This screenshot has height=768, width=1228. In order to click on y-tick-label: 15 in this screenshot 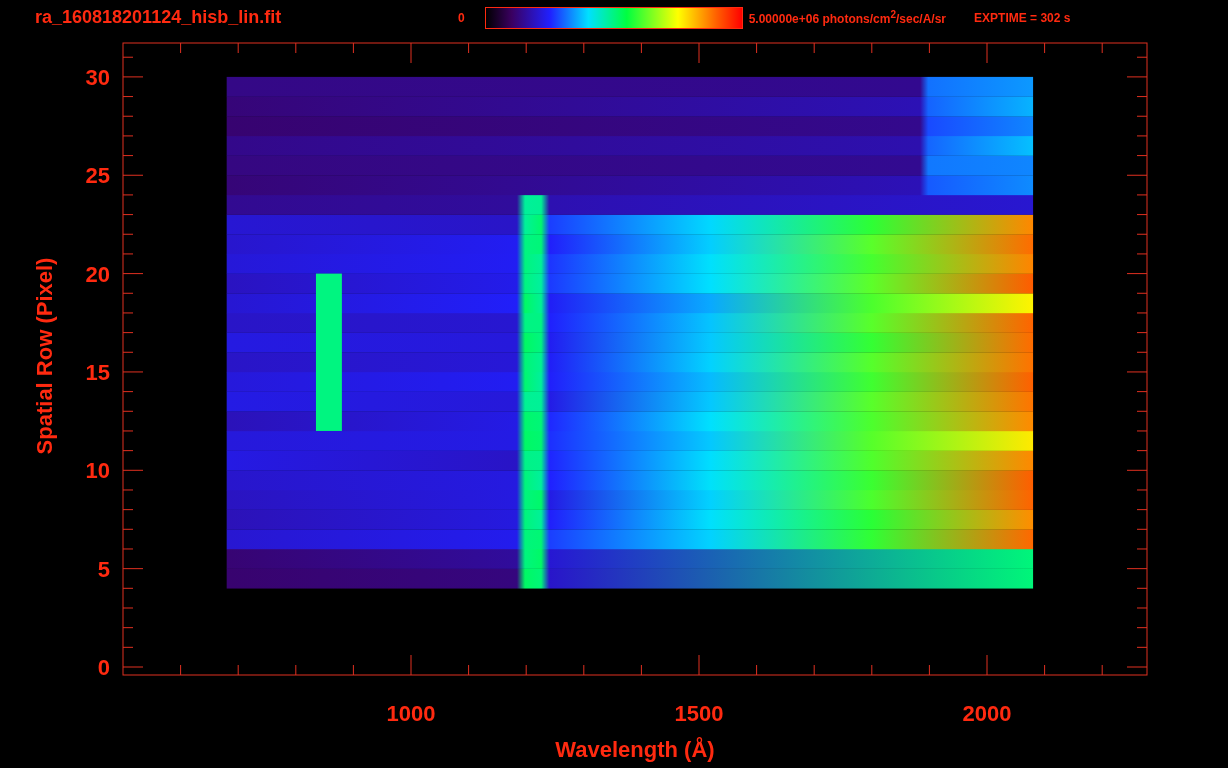, I will do `click(97, 372)`.